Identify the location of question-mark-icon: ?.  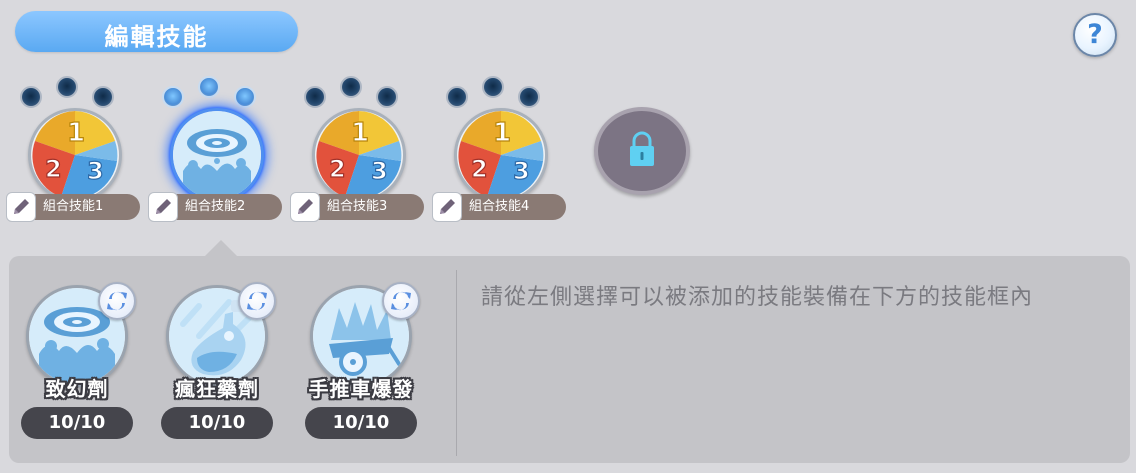
(1095, 34).